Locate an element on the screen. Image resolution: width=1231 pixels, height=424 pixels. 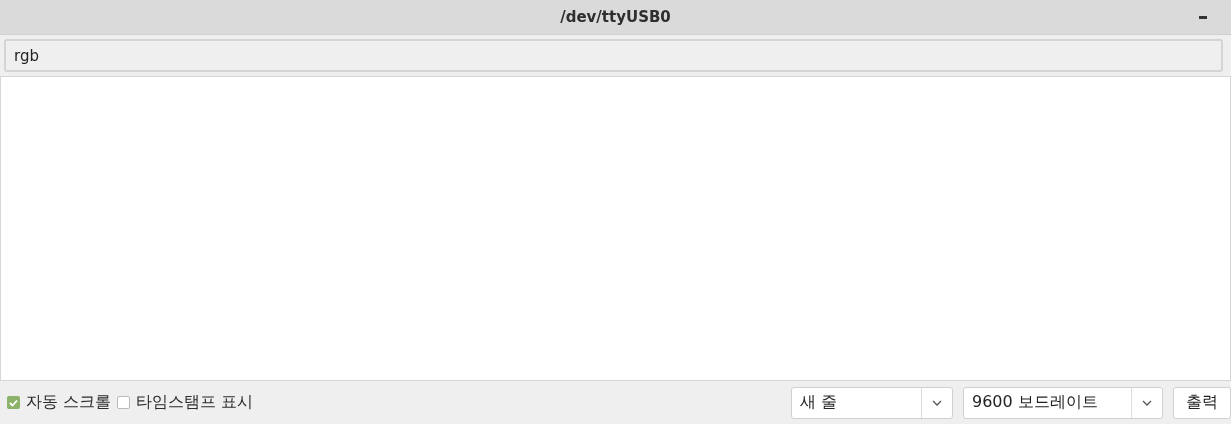
window-title: /dev/ttyUSB0 is located at coordinates (615, 17).